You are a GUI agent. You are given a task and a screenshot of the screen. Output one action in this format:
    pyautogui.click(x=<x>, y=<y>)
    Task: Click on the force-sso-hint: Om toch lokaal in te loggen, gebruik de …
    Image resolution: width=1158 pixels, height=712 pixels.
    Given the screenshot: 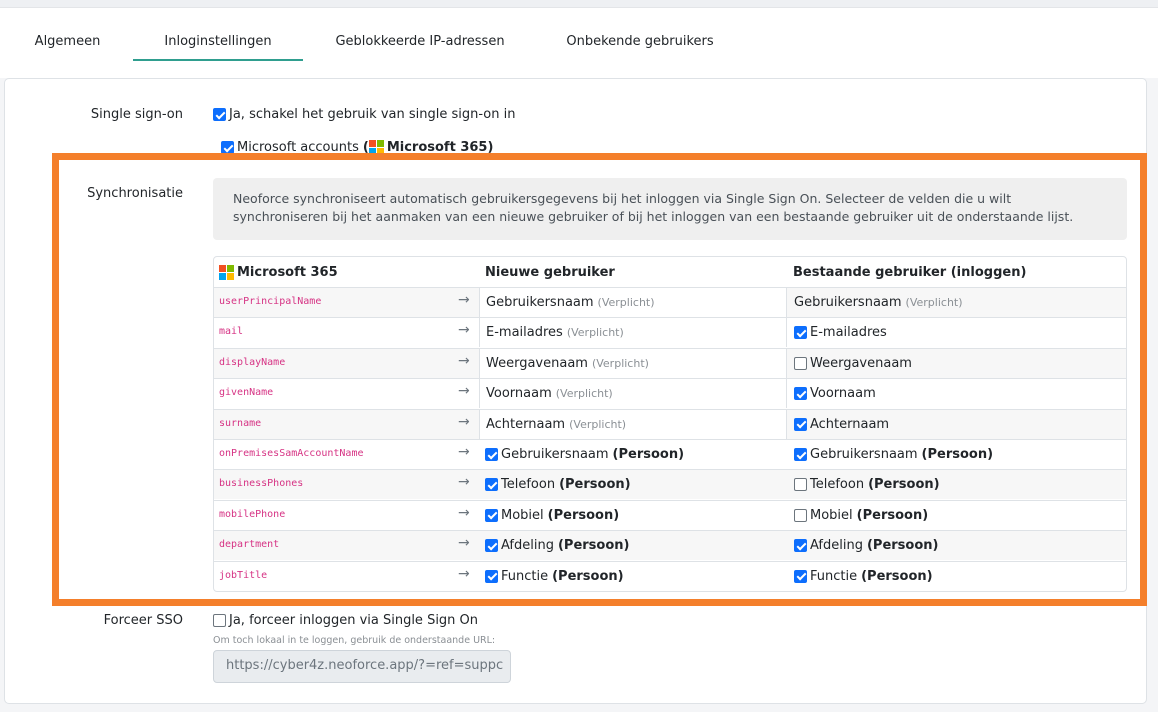 What is the action you would take?
    pyautogui.click(x=354, y=640)
    